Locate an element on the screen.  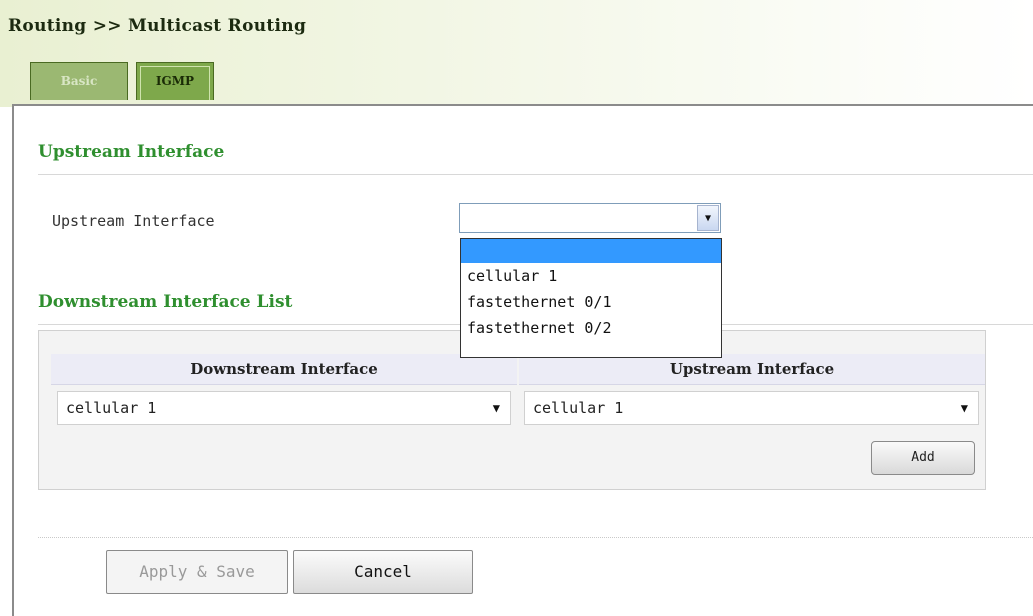
upstream-interface-label: Upstream Interface is located at coordinates (133, 221).